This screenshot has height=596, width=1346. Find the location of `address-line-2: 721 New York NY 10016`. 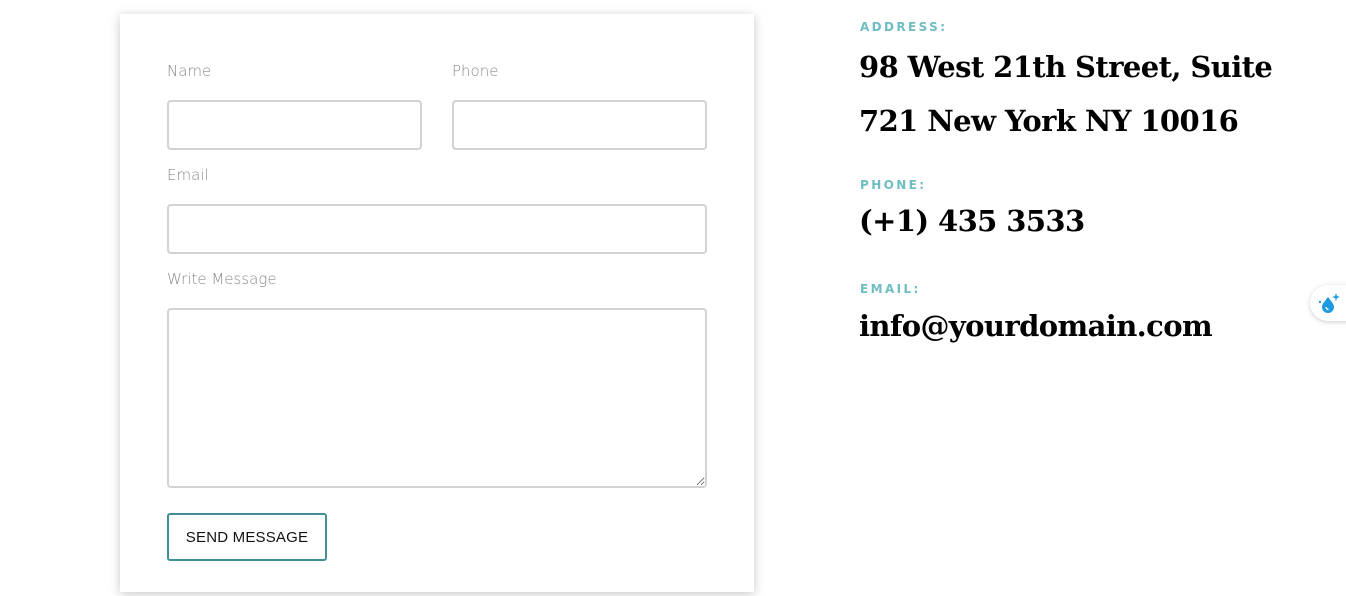

address-line-2: 721 New York NY 10016 is located at coordinates (1049, 121).